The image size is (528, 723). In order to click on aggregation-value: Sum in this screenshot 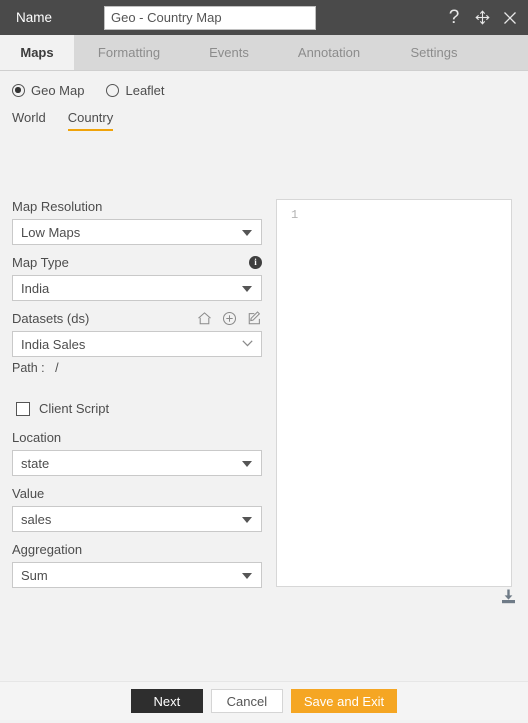, I will do `click(34, 575)`.